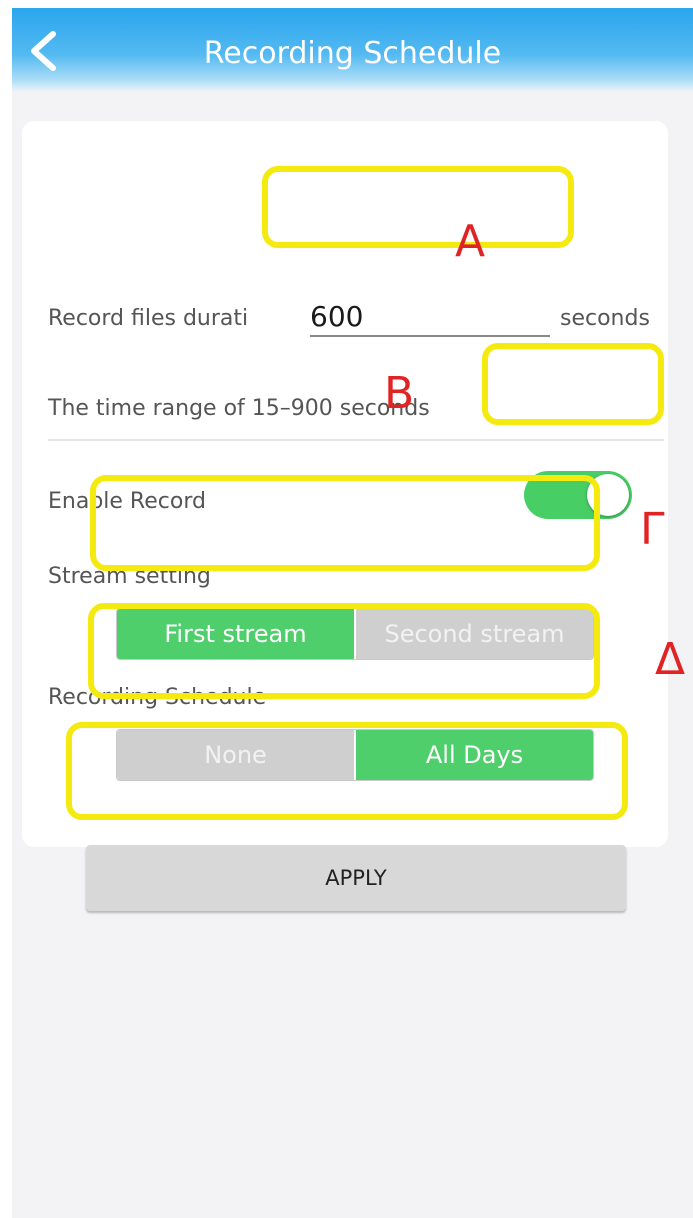  Describe the element at coordinates (652, 529) in the screenshot. I see `annotation-g: Γ` at that location.